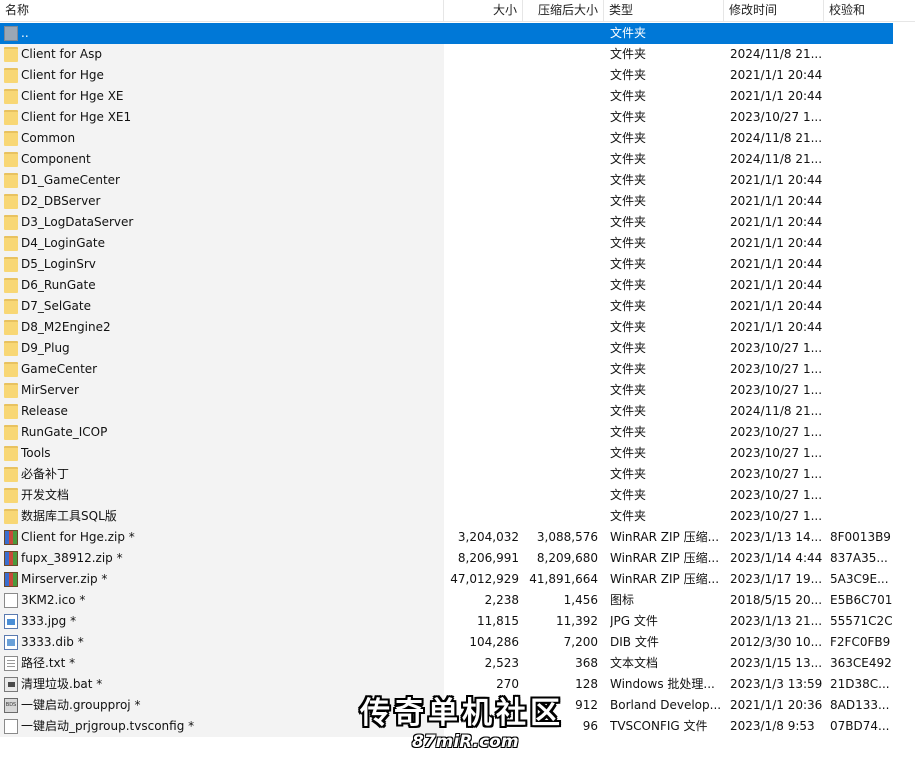 The image size is (915, 760). Describe the element at coordinates (62, 684) in the screenshot. I see `file-name: 清理垃圾.bat *` at that location.